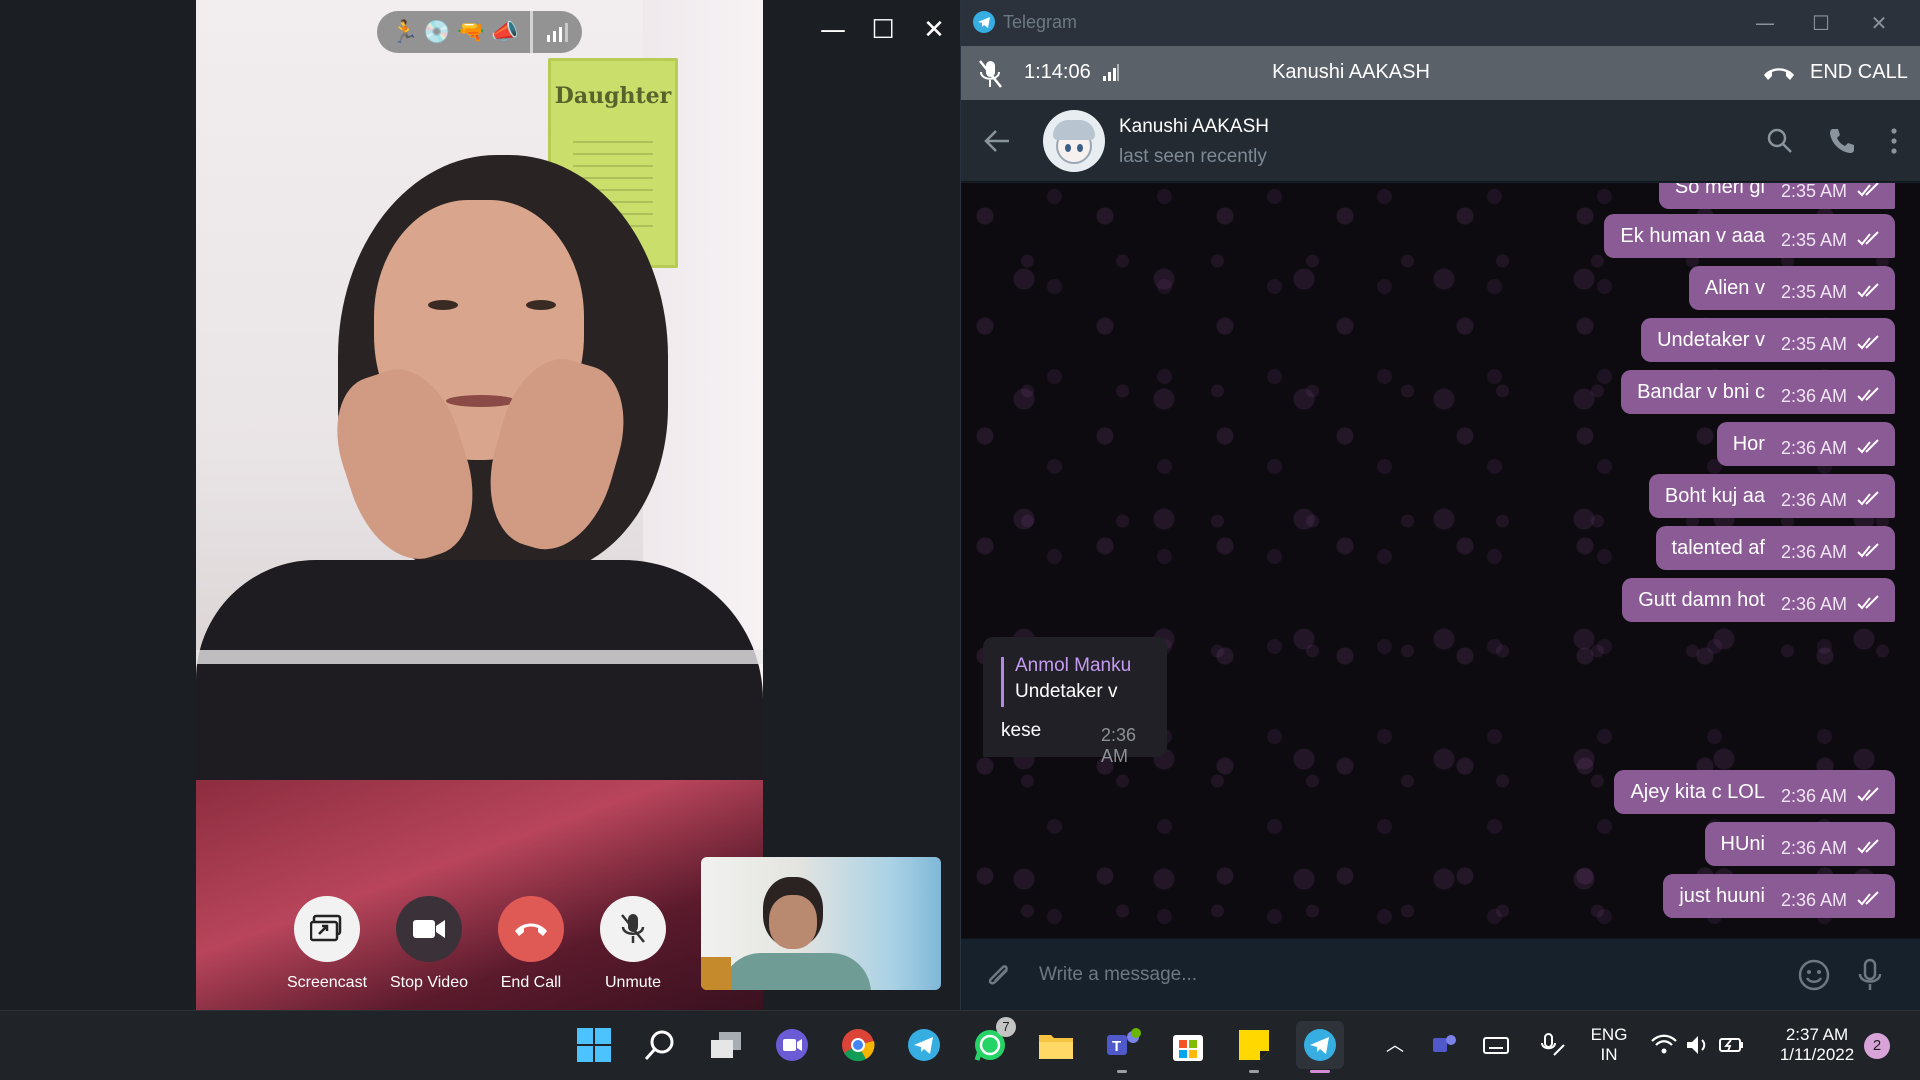 Image resolution: width=1920 pixels, height=1080 pixels. I want to click on keyboard-icon, so click(1496, 1045).